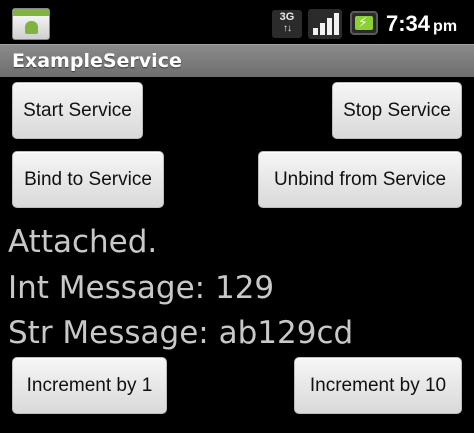 The image size is (474, 433). What do you see at coordinates (445, 26) in the screenshot?
I see `clock-ampm: pm` at bounding box center [445, 26].